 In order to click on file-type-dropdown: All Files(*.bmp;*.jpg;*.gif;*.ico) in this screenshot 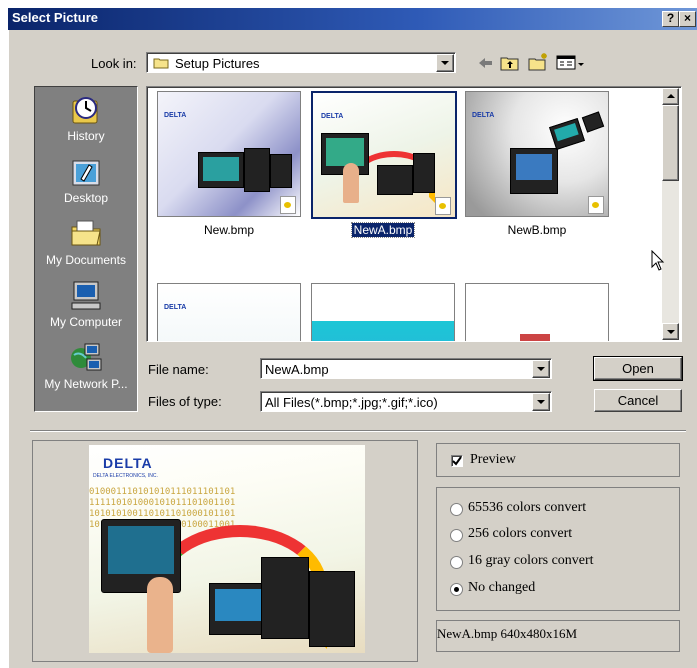, I will do `click(406, 401)`.